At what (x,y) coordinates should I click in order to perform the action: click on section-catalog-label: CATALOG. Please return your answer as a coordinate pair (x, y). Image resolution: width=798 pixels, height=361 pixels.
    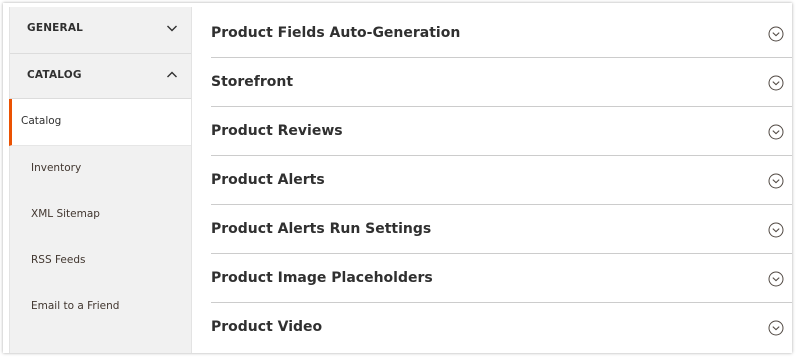
    Looking at the image, I should click on (54, 75).